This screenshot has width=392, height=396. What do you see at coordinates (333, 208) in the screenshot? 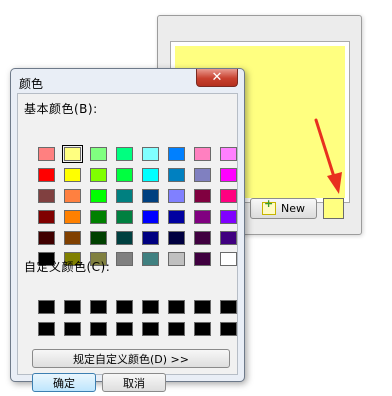
I see `color-swatch-button` at bounding box center [333, 208].